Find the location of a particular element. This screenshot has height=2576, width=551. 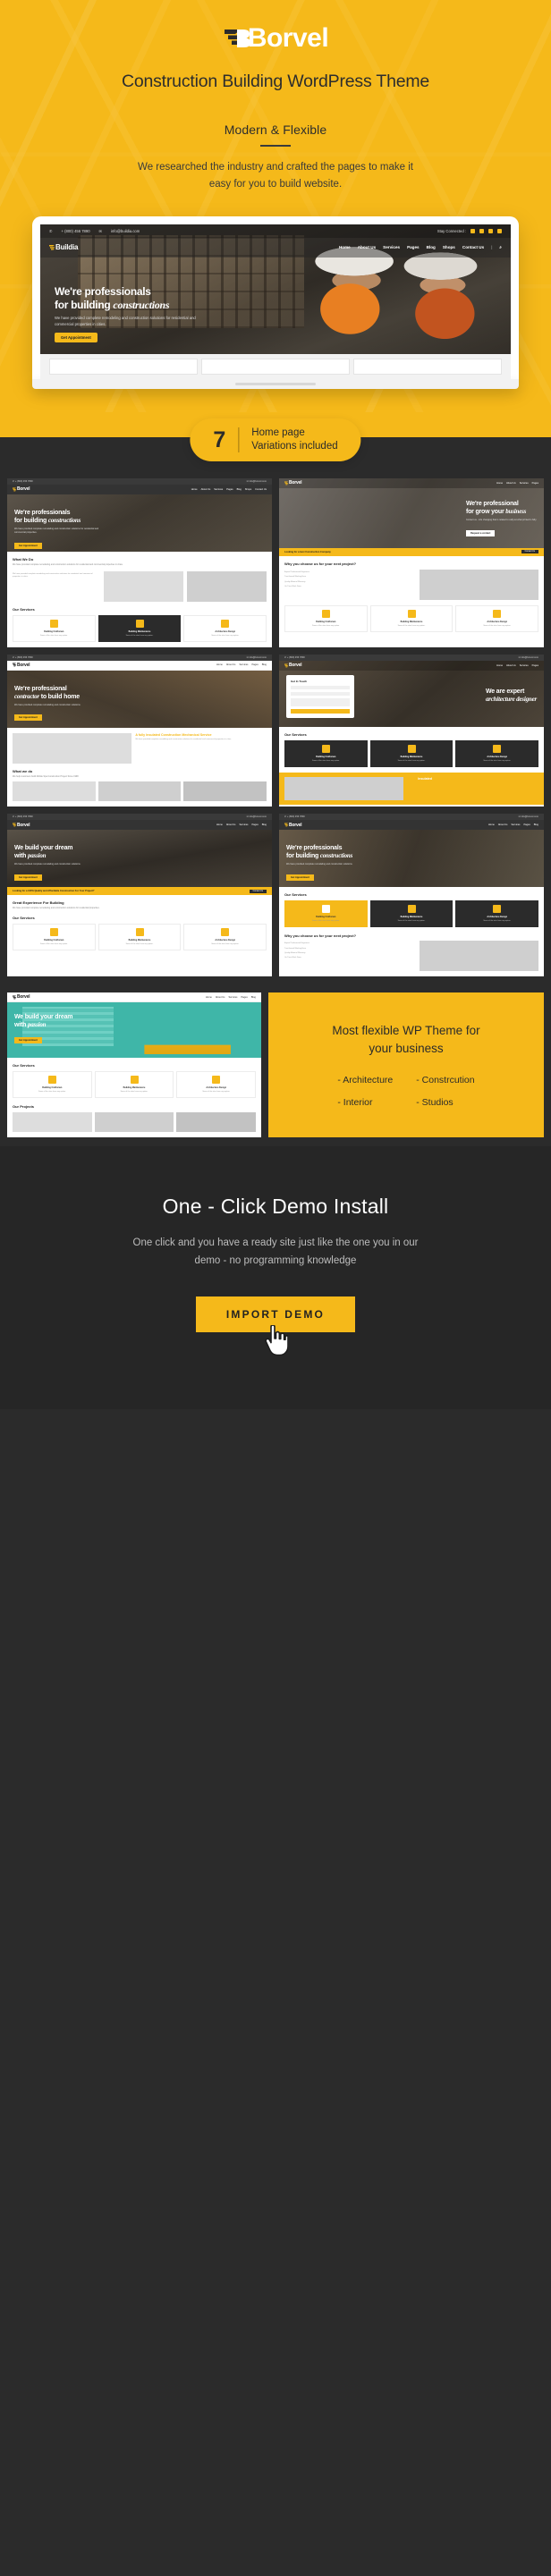

import-demo-button: IMPORT DEMO is located at coordinates (275, 1314).